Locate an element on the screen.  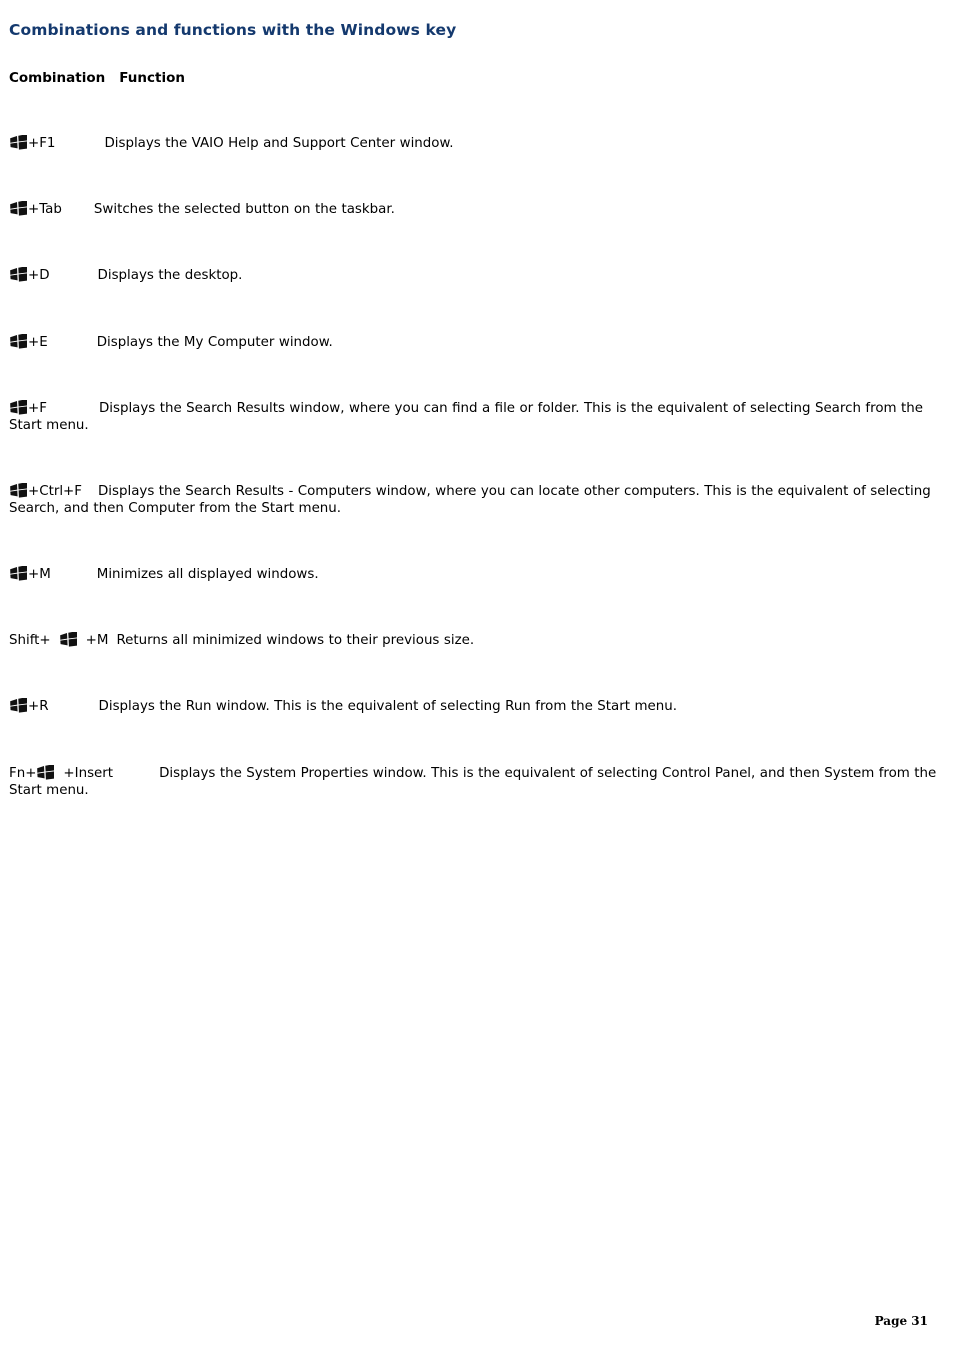
function-description: Minimizes all displayed windows. is located at coordinates (207, 574).